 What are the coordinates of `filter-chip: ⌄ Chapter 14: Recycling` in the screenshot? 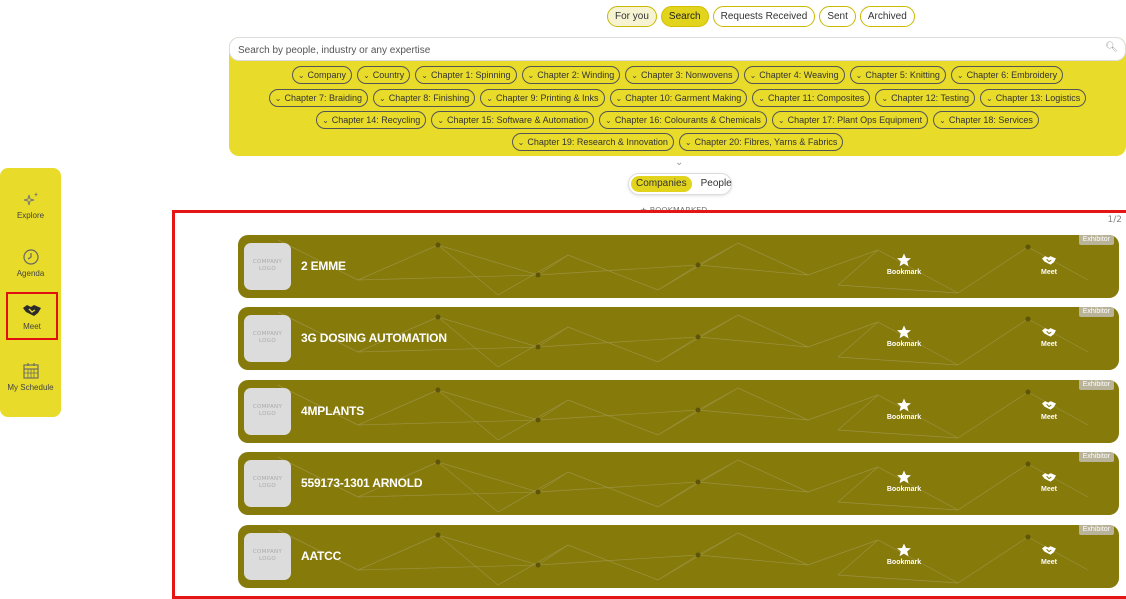 It's located at (371, 120).